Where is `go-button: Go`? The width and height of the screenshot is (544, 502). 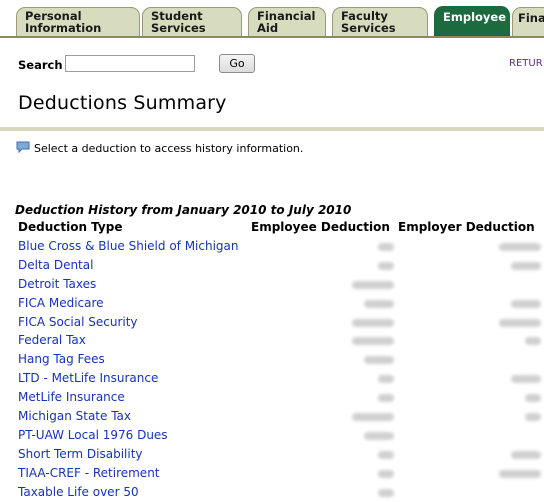 go-button: Go is located at coordinates (237, 63).